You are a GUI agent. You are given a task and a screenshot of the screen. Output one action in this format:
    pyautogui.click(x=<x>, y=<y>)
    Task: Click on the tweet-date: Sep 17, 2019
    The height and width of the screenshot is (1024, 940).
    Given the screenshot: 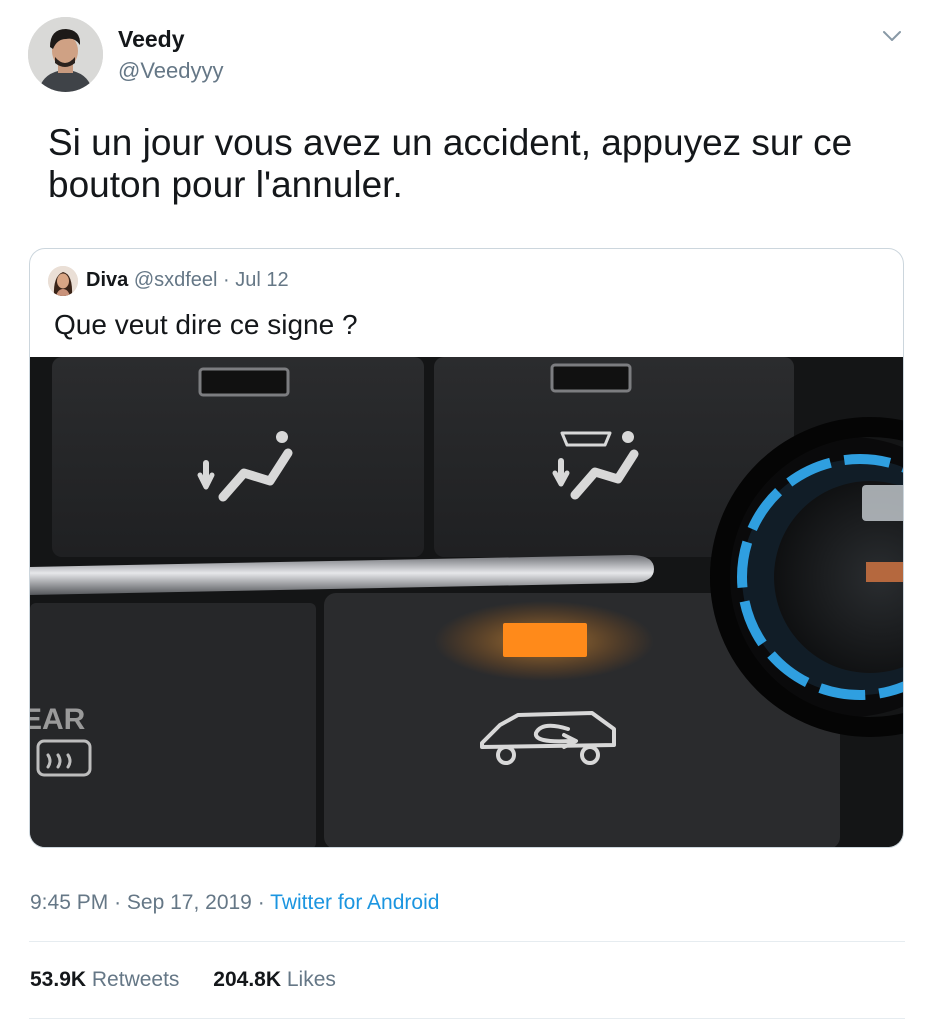 What is the action you would take?
    pyautogui.click(x=189, y=902)
    